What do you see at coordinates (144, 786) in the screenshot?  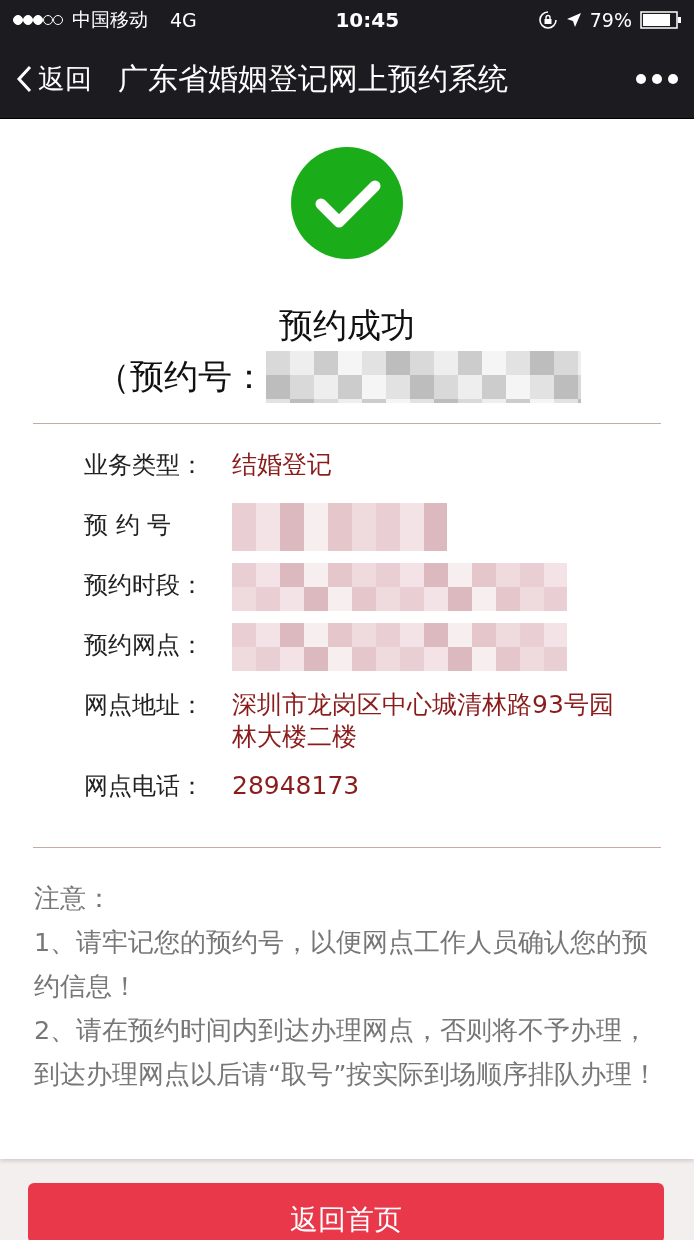 I see `field-label: 网点电话：` at bounding box center [144, 786].